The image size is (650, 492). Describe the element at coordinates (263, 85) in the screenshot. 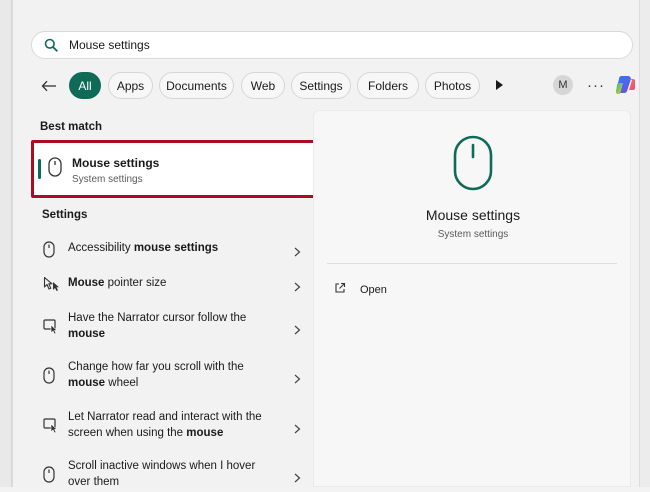

I see `chip-web: Web` at that location.